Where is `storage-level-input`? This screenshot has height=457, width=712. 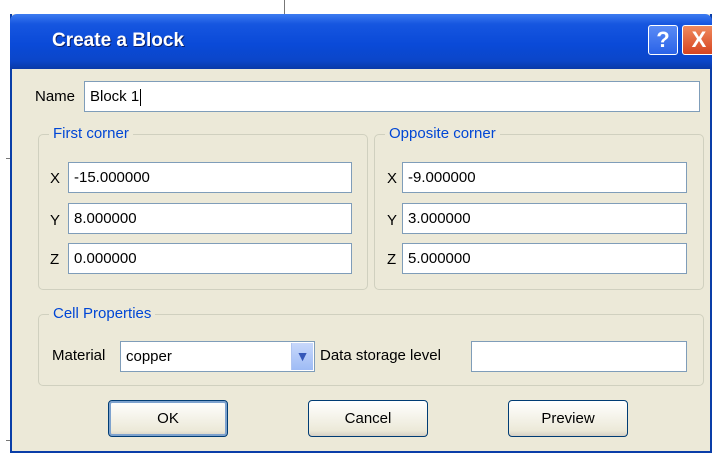 storage-level-input is located at coordinates (579, 356).